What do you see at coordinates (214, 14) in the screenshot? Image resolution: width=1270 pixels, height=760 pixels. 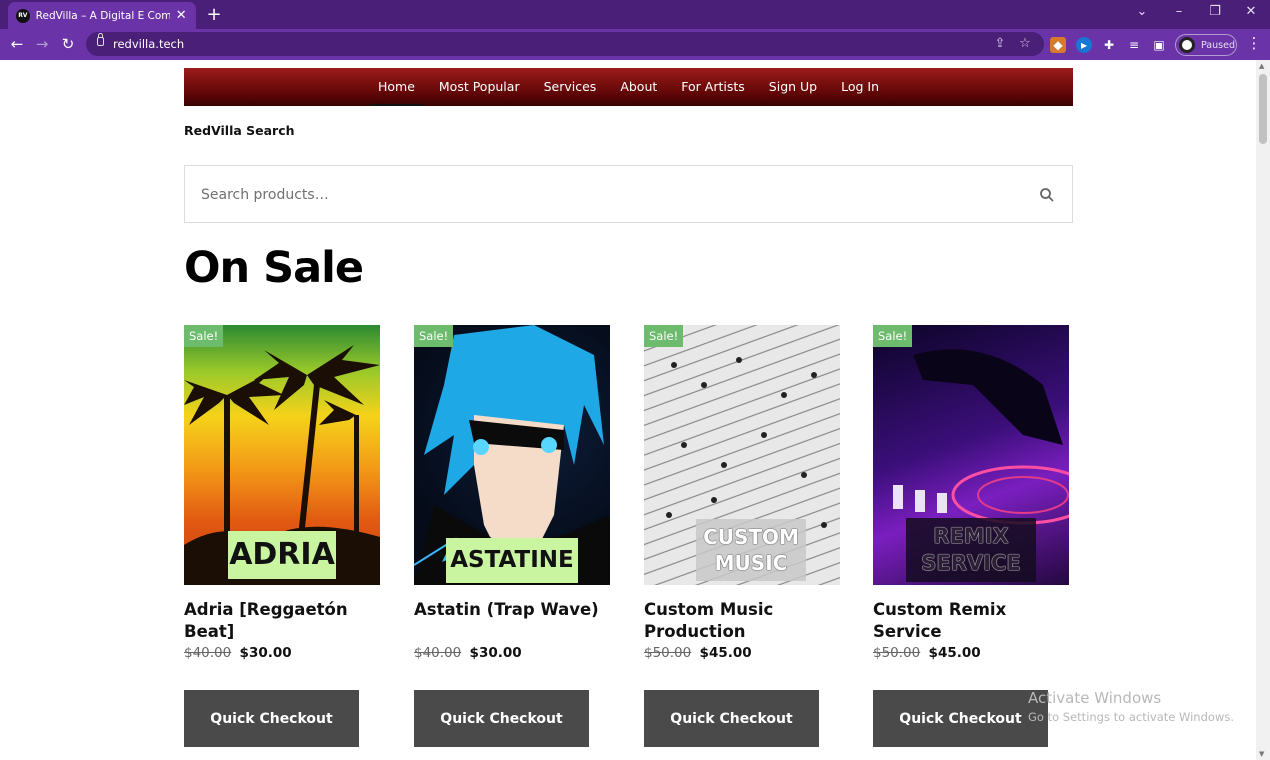 I see `new-tab-button: +` at bounding box center [214, 14].